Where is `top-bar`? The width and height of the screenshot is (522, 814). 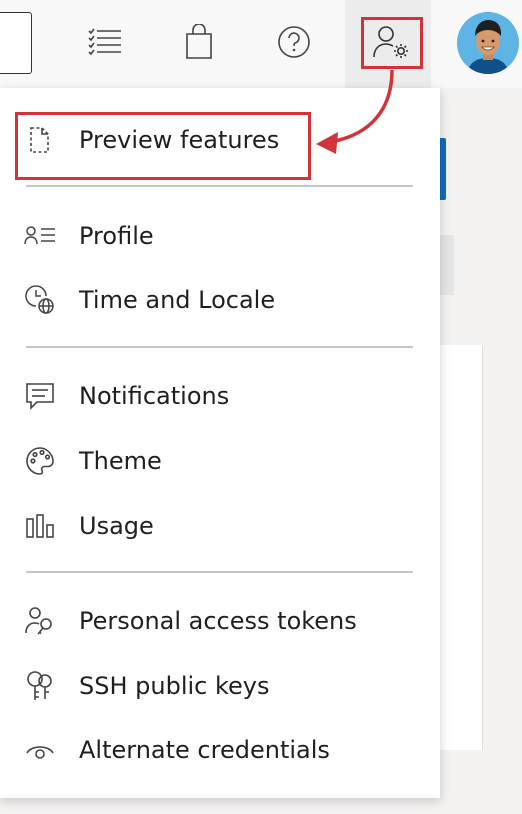 top-bar is located at coordinates (261, 44).